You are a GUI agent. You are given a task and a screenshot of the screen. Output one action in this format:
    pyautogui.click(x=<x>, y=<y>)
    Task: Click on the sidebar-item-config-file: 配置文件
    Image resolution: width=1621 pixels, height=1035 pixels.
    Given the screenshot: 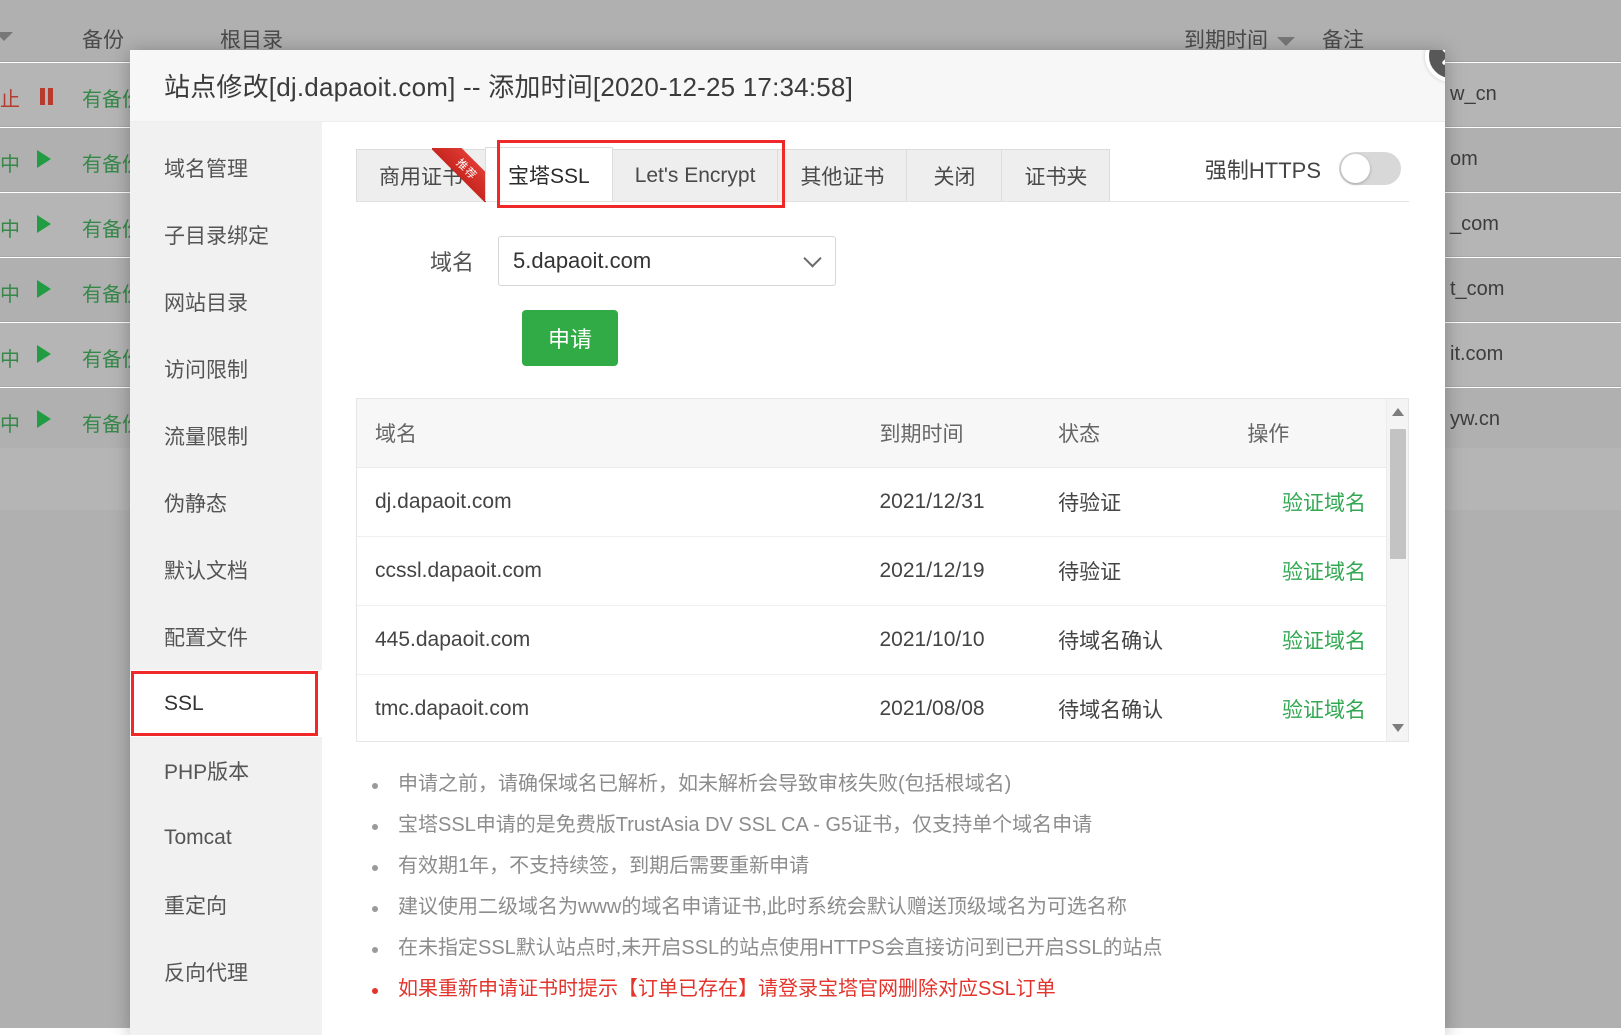 What is the action you would take?
    pyautogui.click(x=226, y=636)
    